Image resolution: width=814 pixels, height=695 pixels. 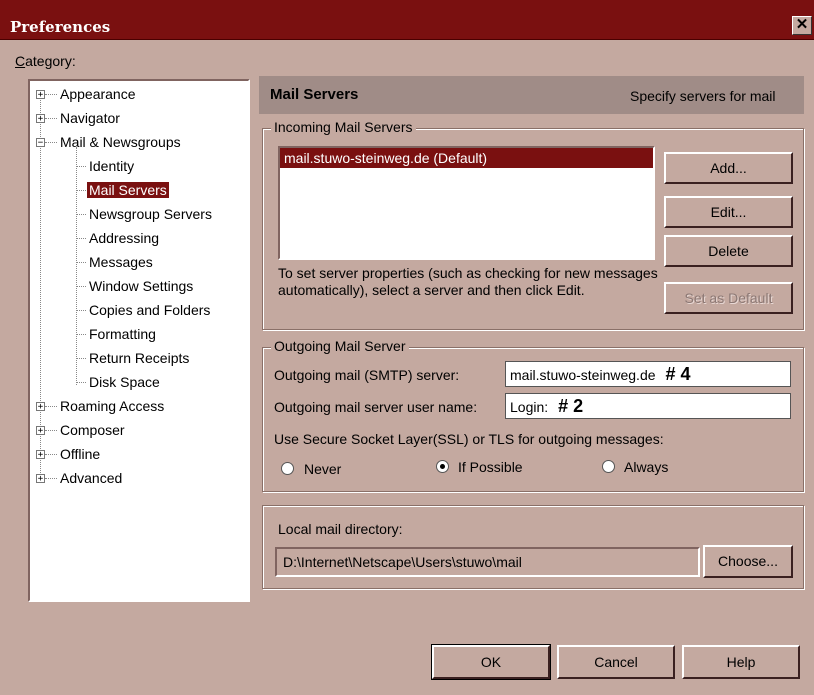 What do you see at coordinates (529, 407) in the screenshot?
I see `user-name-value: Login:` at bounding box center [529, 407].